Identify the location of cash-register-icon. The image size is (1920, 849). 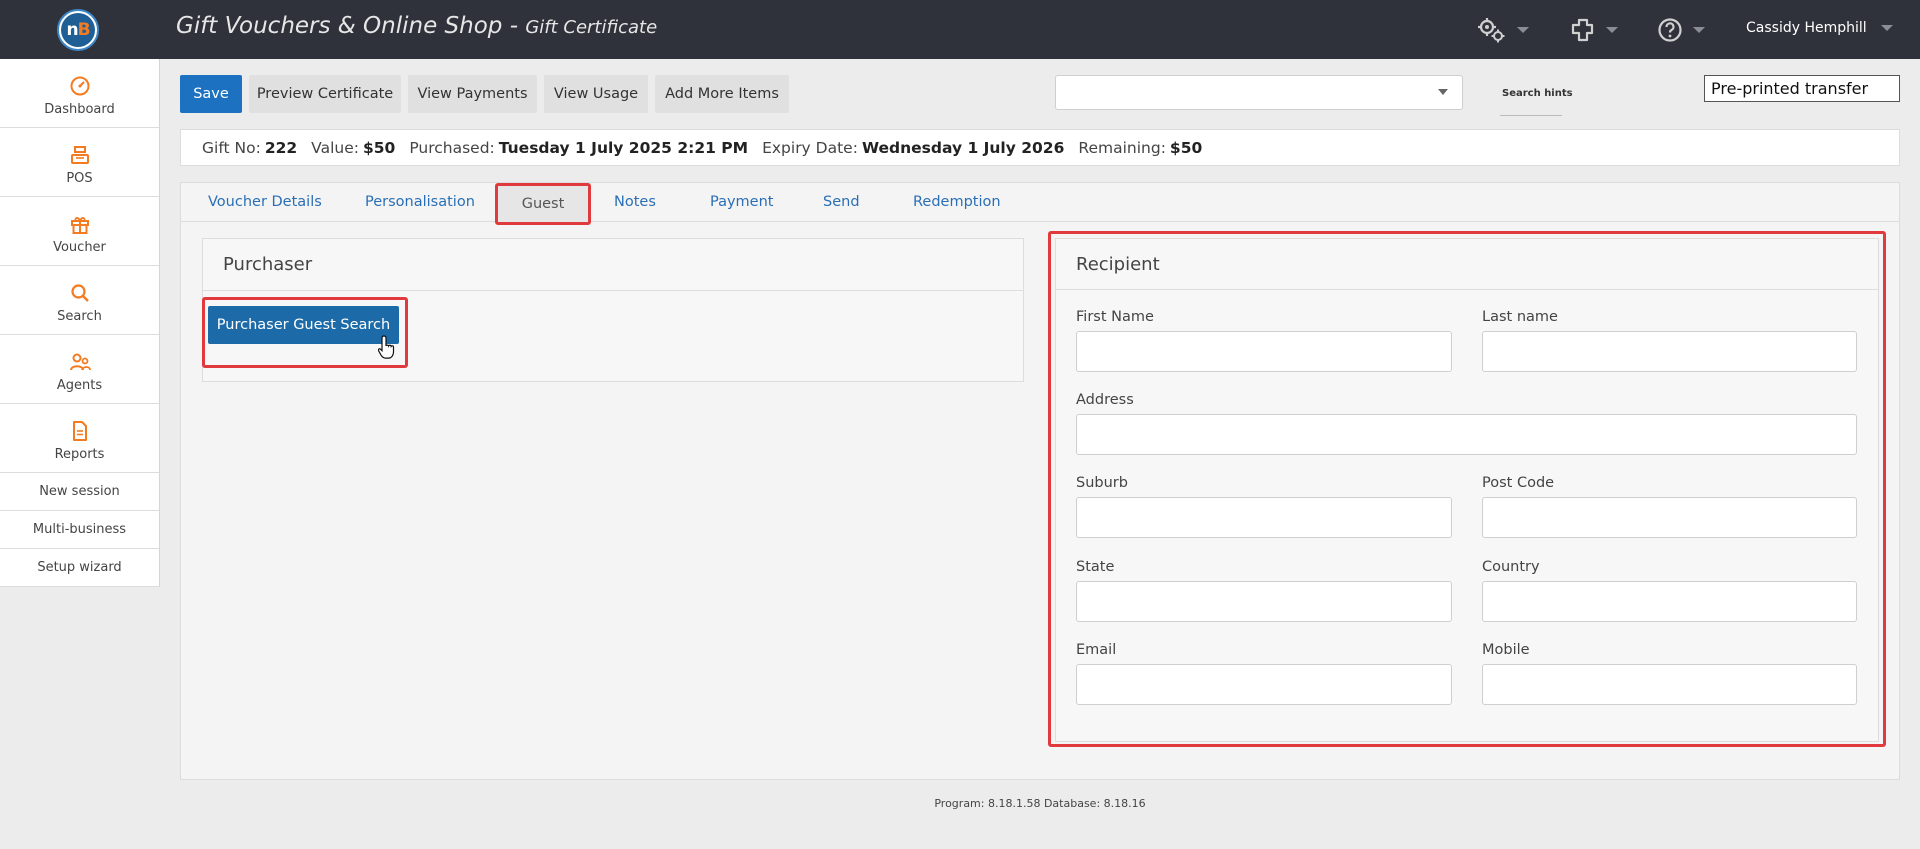
(79, 155).